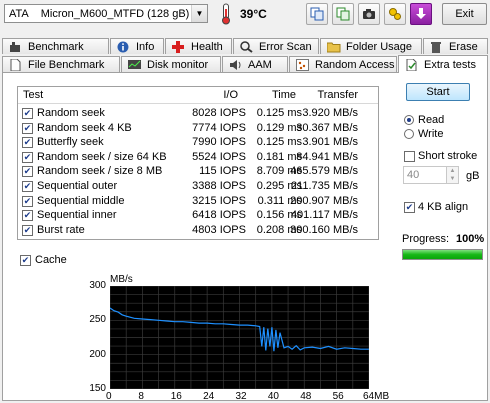  What do you see at coordinates (97, 320) in the screenshot?
I see `y-tick-label: 250` at bounding box center [97, 320].